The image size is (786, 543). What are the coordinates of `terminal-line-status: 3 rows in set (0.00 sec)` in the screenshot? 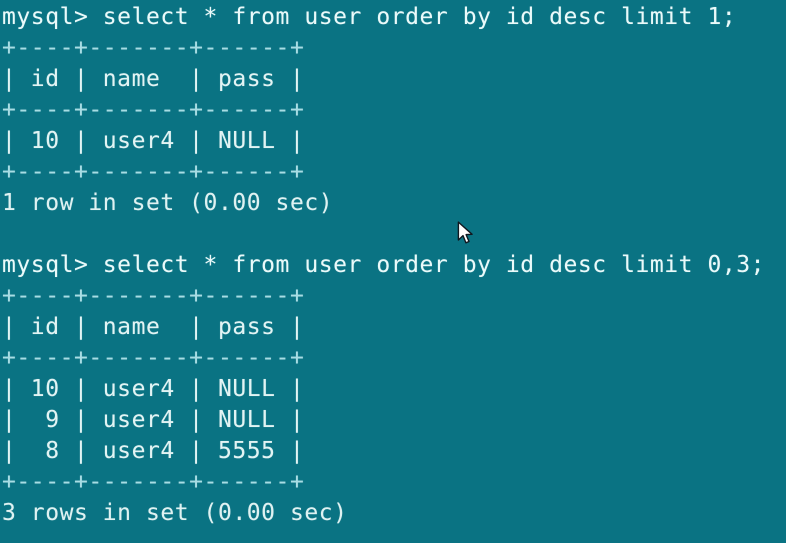 It's located at (175, 513).